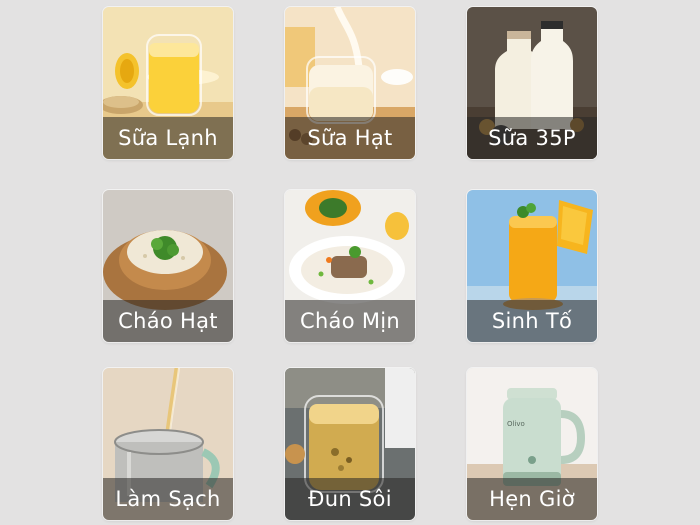  What do you see at coordinates (168, 266) in the screenshot?
I see `program-tile-grain-porridge: Cháo Hạt` at bounding box center [168, 266].